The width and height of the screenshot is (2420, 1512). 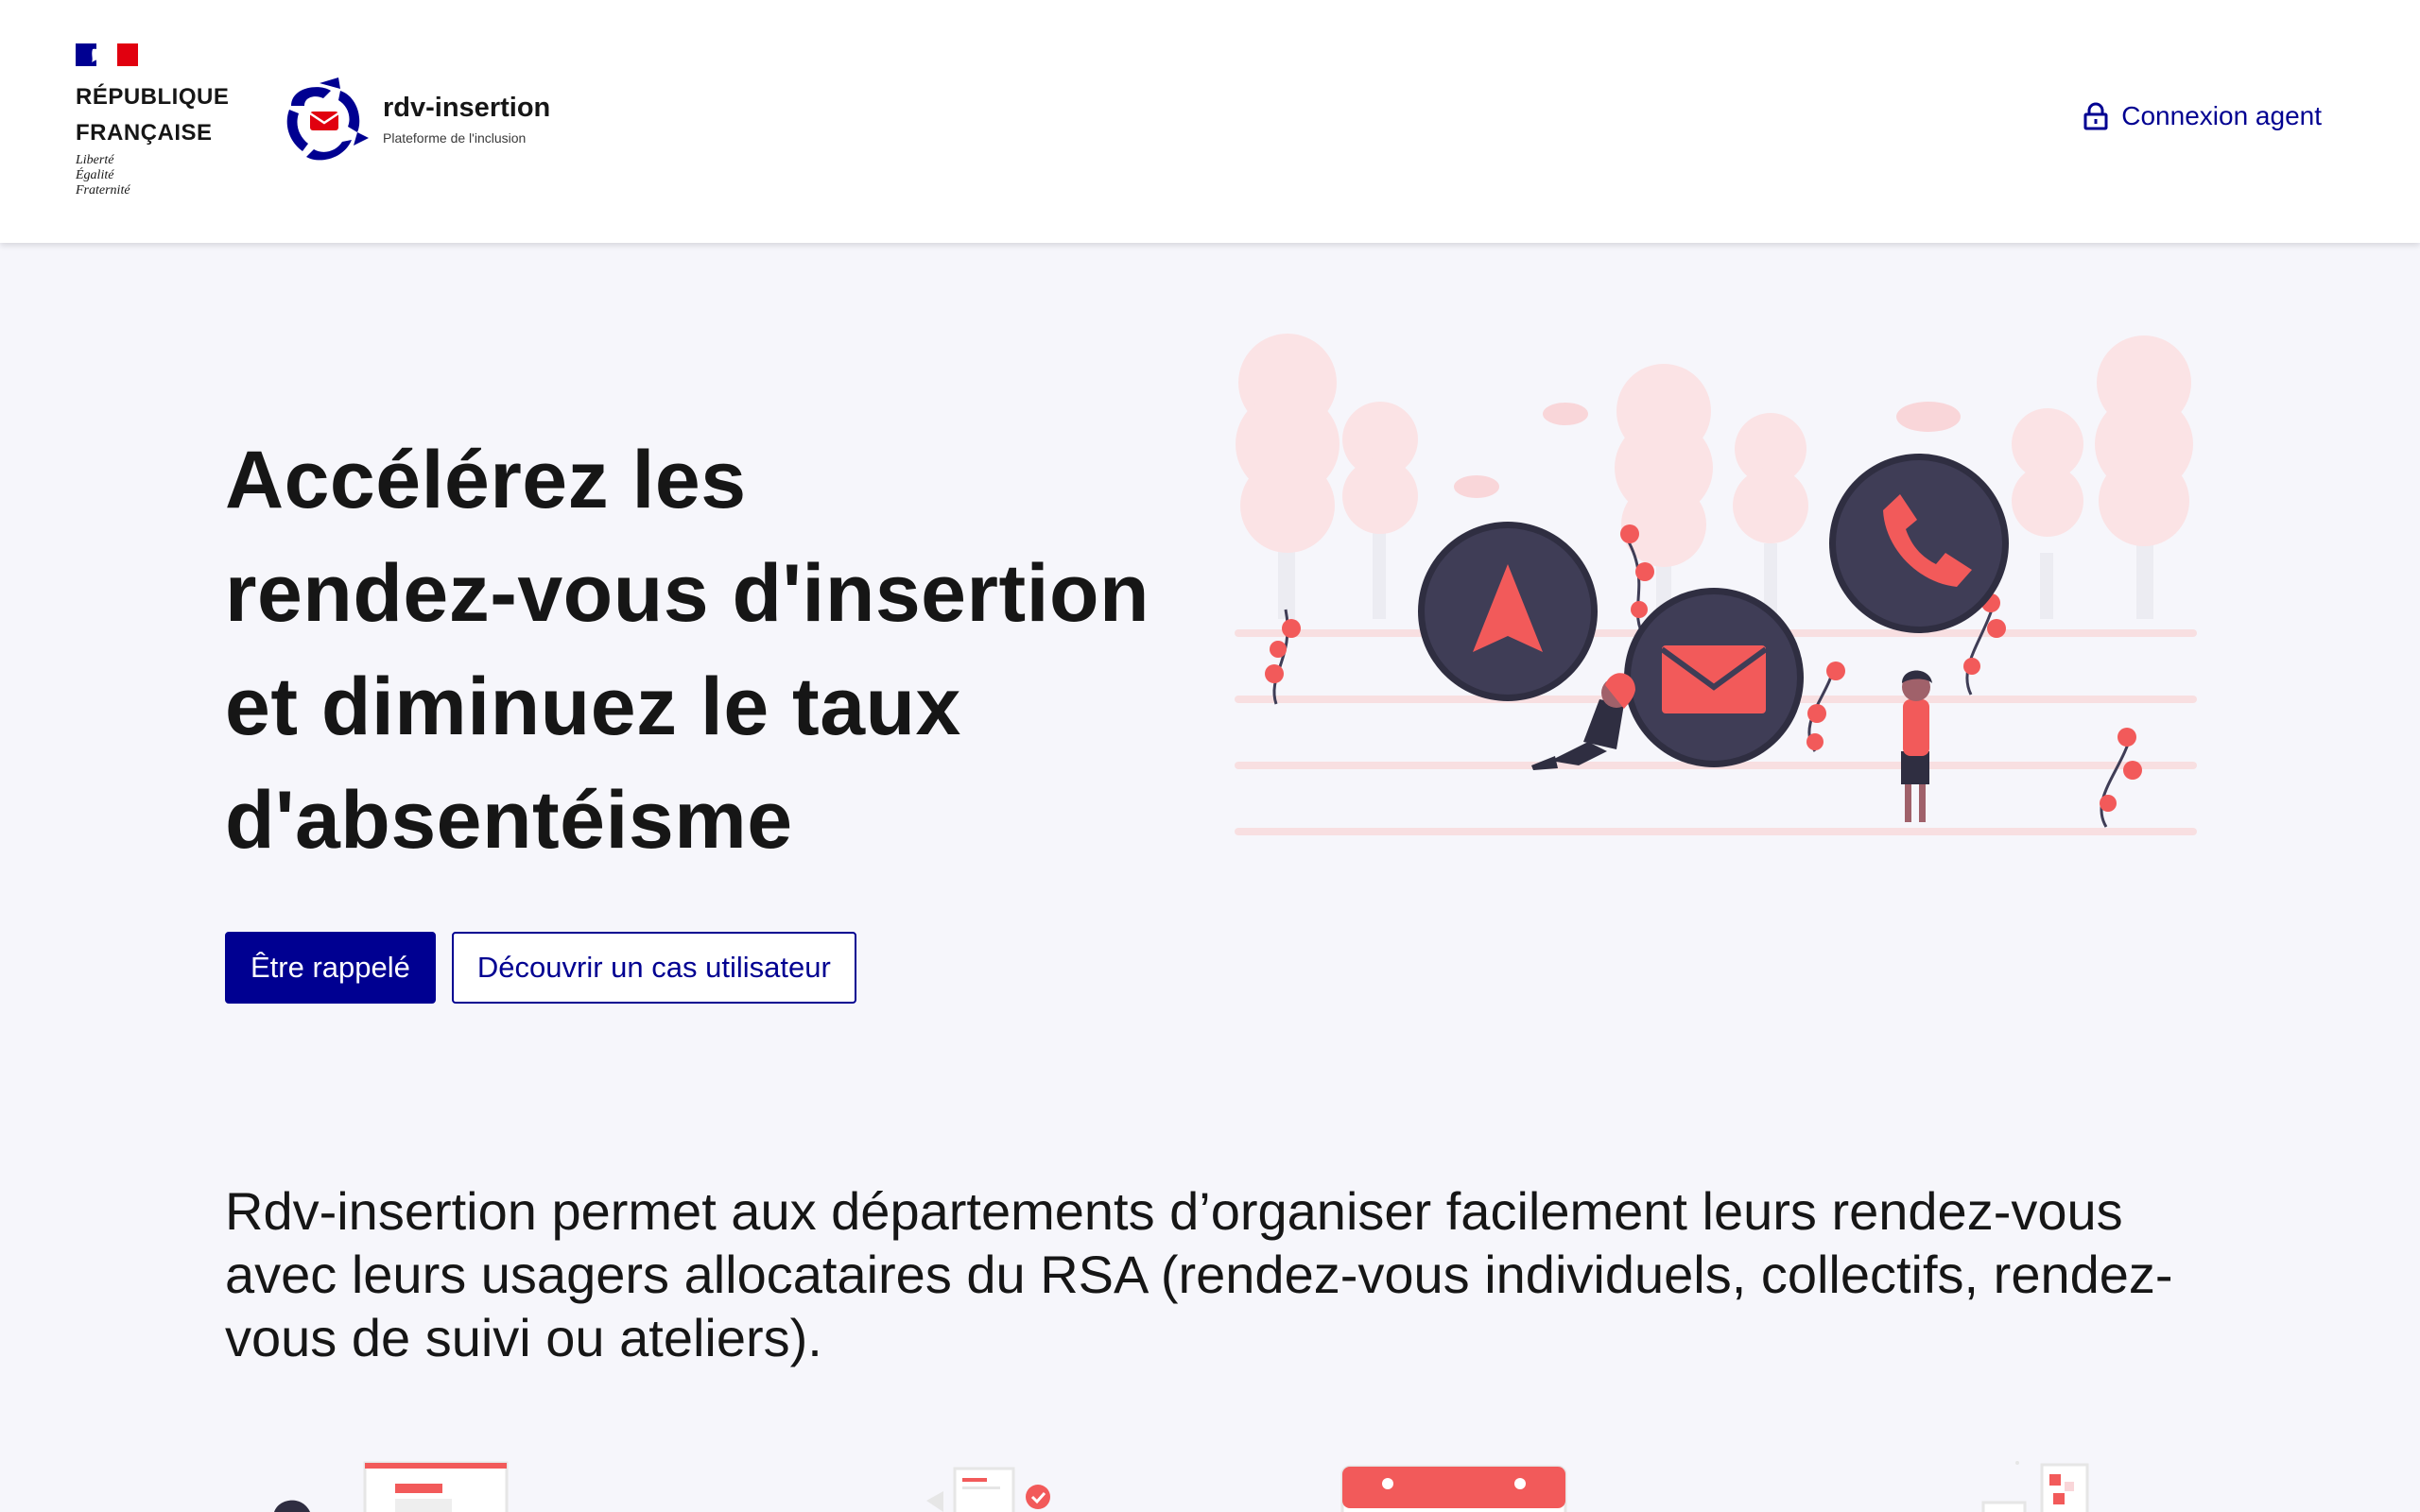 What do you see at coordinates (2096, 116) in the screenshot?
I see `lock-icon` at bounding box center [2096, 116].